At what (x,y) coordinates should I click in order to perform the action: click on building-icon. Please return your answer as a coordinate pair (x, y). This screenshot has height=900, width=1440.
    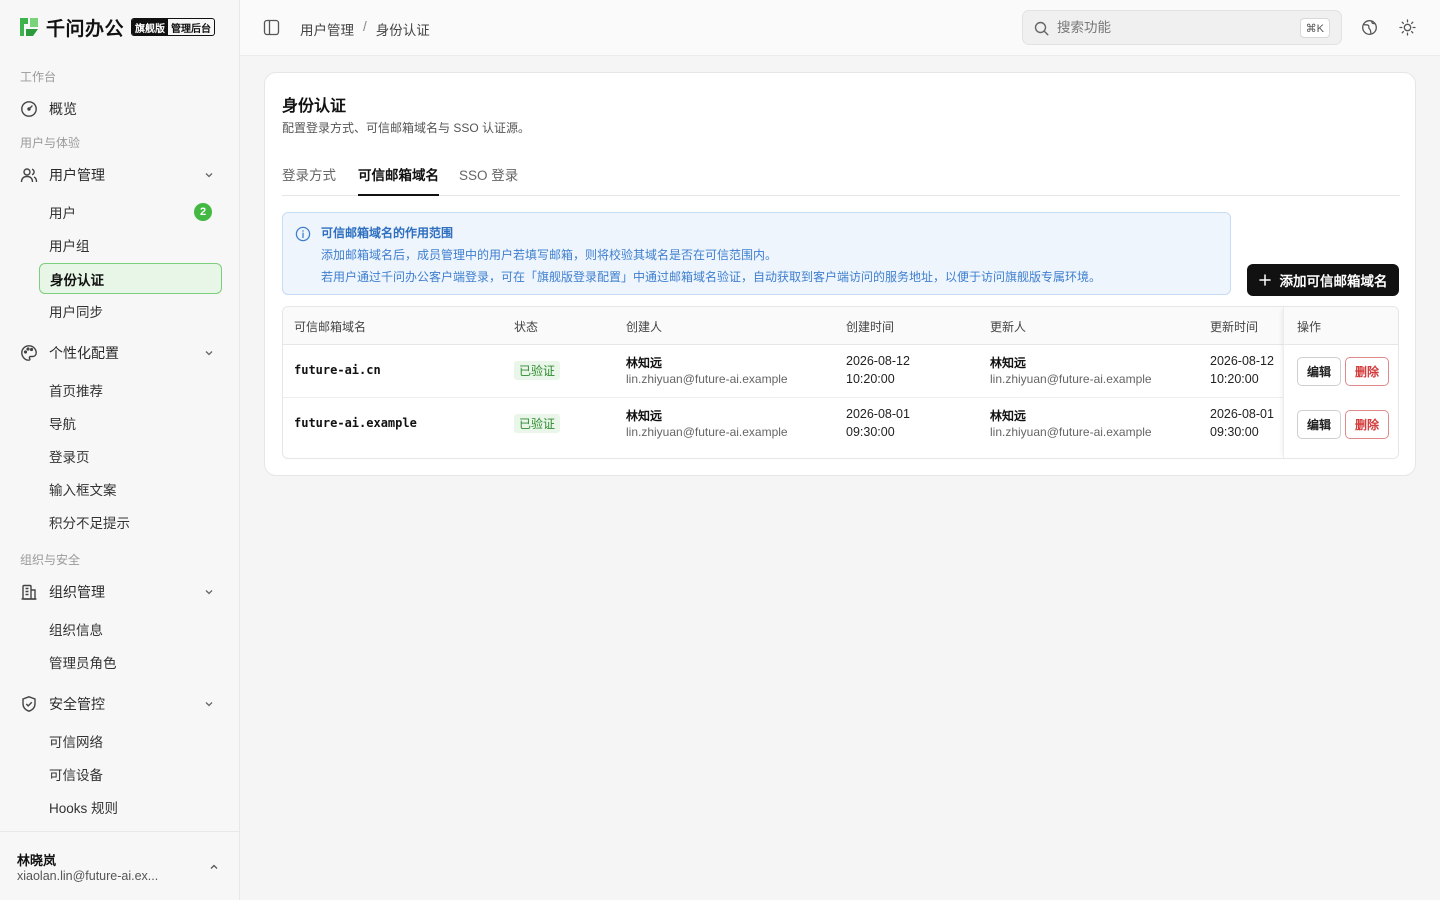
    Looking at the image, I should click on (29, 592).